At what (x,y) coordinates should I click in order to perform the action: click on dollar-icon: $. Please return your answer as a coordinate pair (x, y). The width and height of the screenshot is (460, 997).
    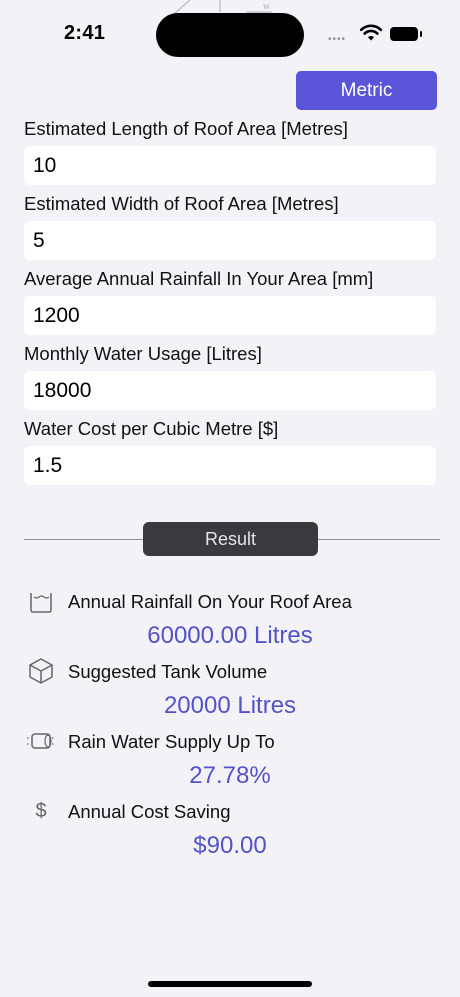
    Looking at the image, I should click on (40, 811).